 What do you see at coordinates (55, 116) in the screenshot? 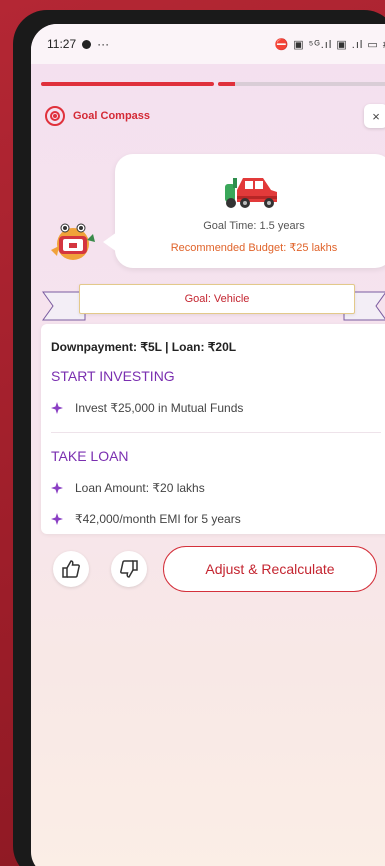
I see `goal-compass-logo-icon` at bounding box center [55, 116].